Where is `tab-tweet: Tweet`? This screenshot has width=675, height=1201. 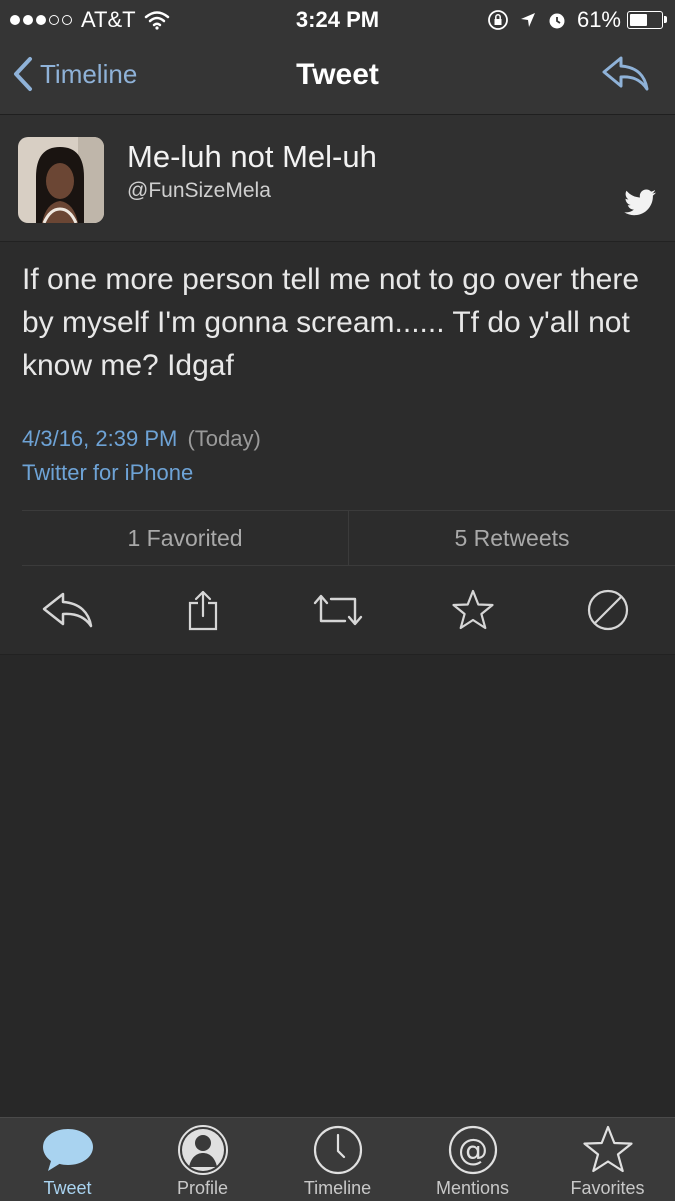
tab-tweet: Tweet is located at coordinates (67, 1159).